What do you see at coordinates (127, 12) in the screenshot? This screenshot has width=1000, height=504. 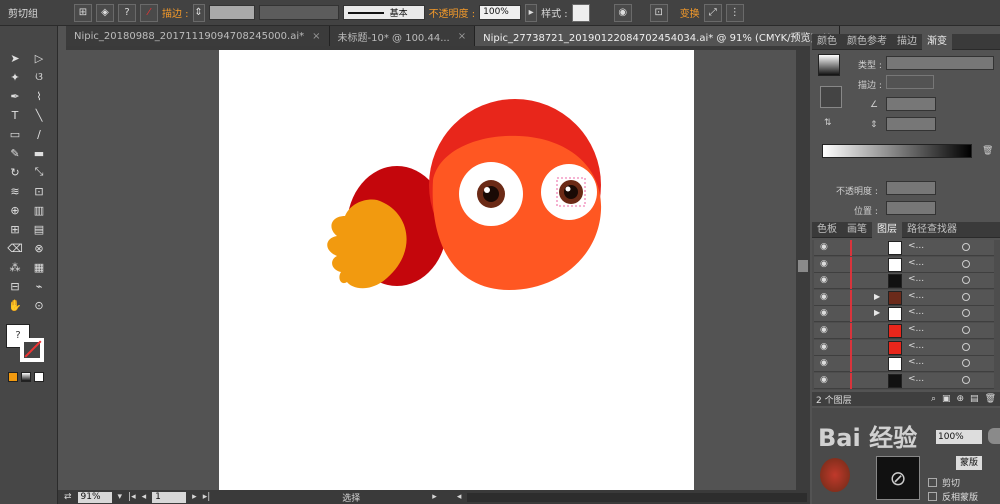 I see `fill-swatch: ?` at bounding box center [127, 12].